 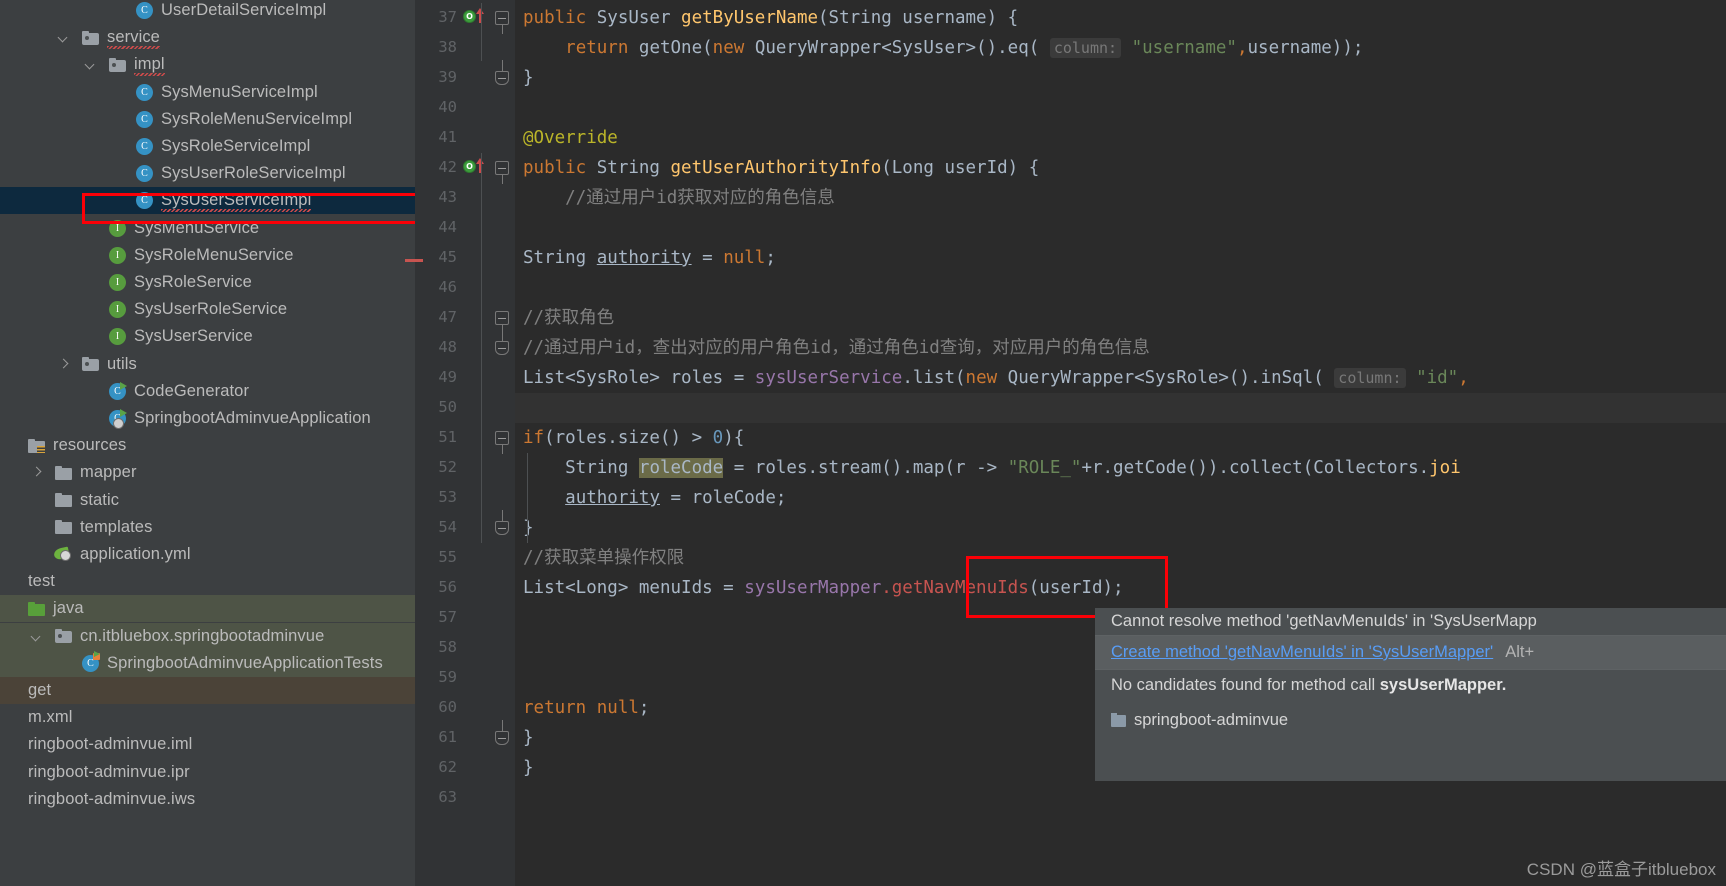 I want to click on line-number: 48, so click(x=447, y=347).